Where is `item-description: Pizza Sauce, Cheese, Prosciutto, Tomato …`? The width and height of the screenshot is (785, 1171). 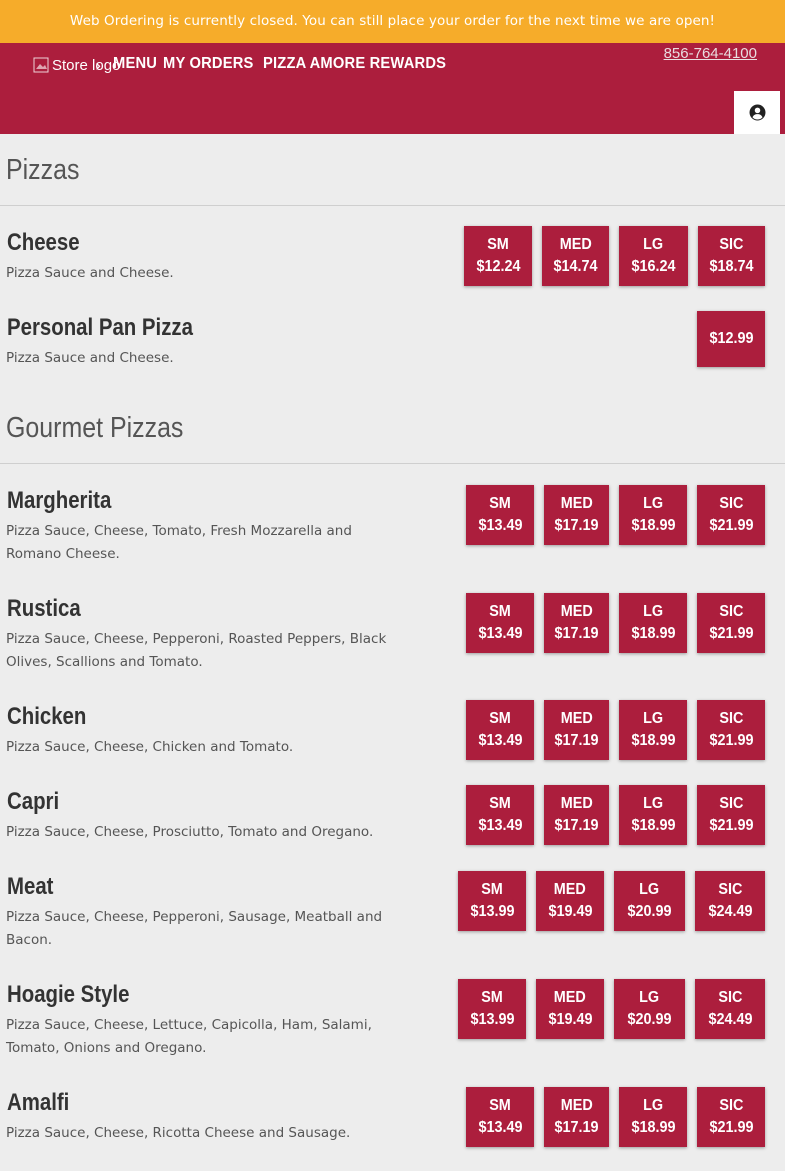 item-description: Pizza Sauce, Cheese, Prosciutto, Tomato … is located at coordinates (190, 832).